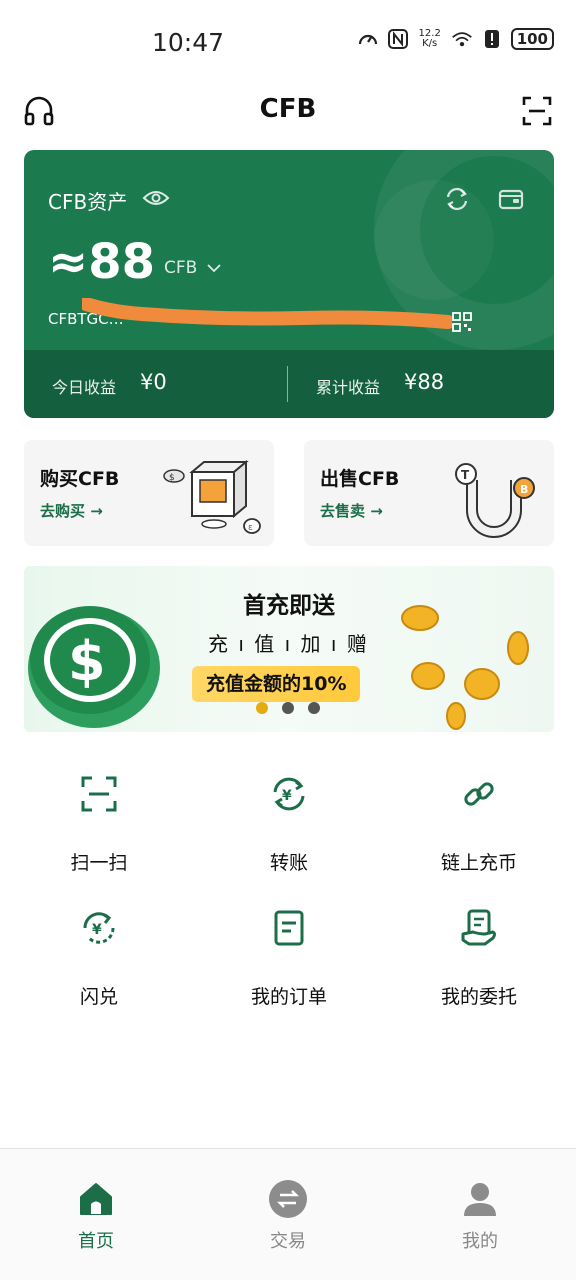 Image resolution: width=576 pixels, height=1280 pixels. I want to click on redaction-scribble, so click(267, 314).